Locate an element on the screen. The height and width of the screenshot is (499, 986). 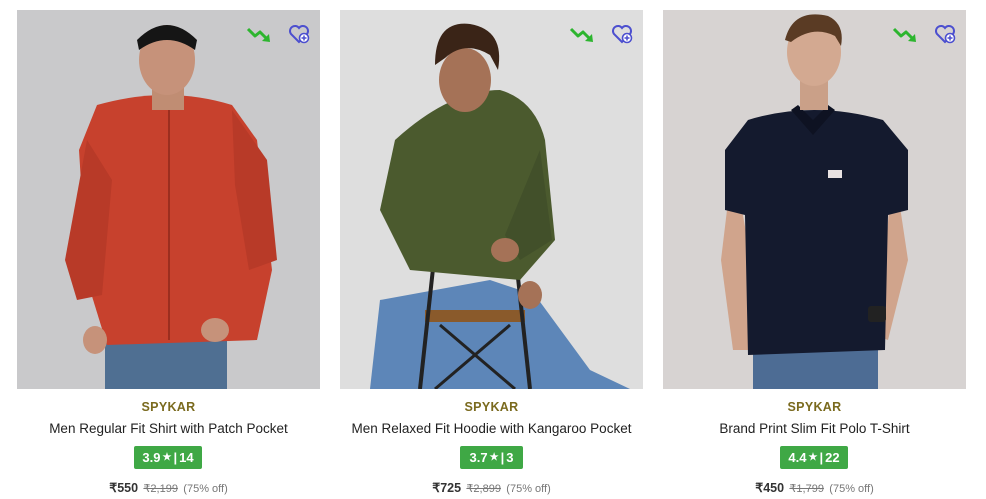
sale-price: ₹450 is located at coordinates (770, 488).